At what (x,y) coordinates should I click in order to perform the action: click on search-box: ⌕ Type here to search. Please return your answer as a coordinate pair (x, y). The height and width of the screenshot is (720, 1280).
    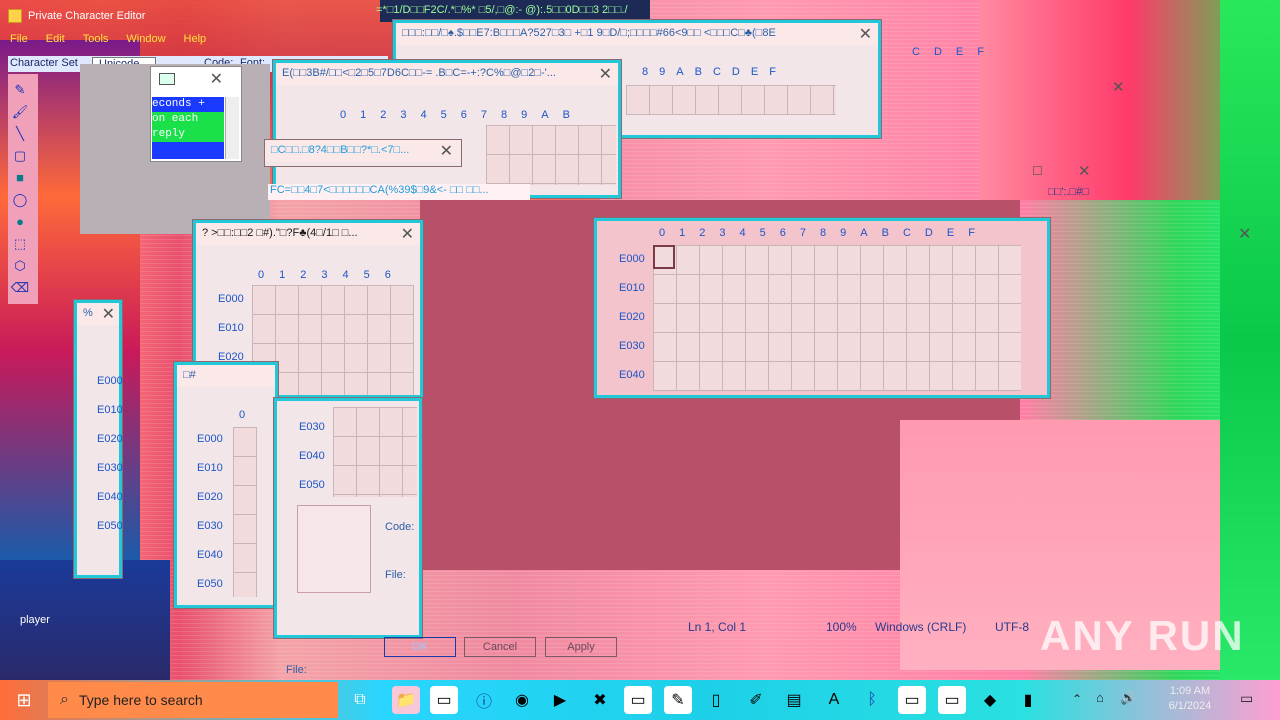
    Looking at the image, I should click on (193, 700).